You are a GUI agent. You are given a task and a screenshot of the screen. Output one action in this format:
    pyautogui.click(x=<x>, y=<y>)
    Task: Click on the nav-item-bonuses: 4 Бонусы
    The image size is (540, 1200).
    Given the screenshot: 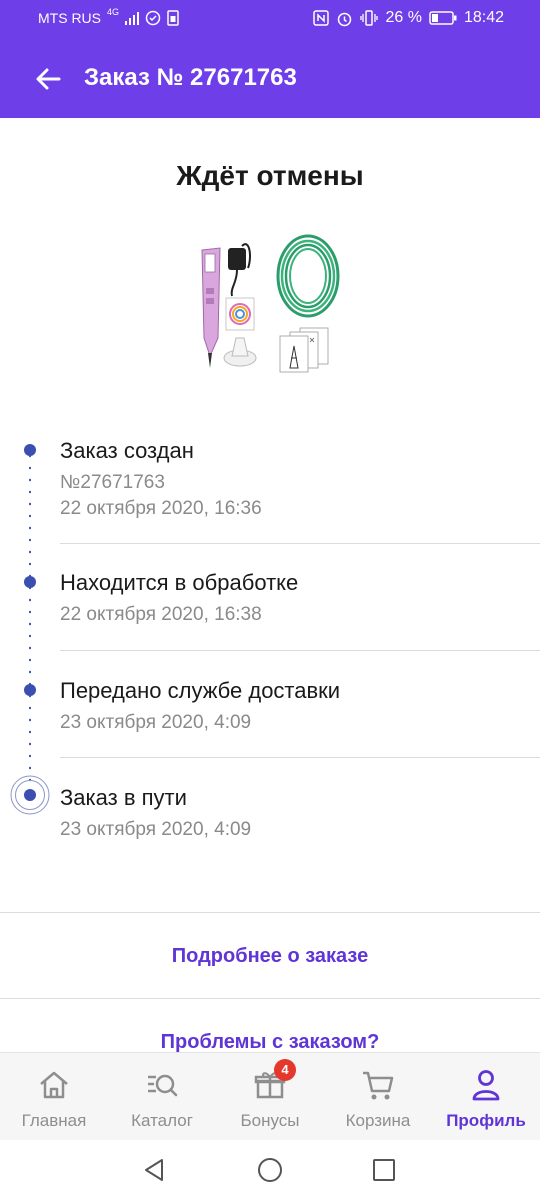 What is the action you would take?
    pyautogui.click(x=270, y=1097)
    